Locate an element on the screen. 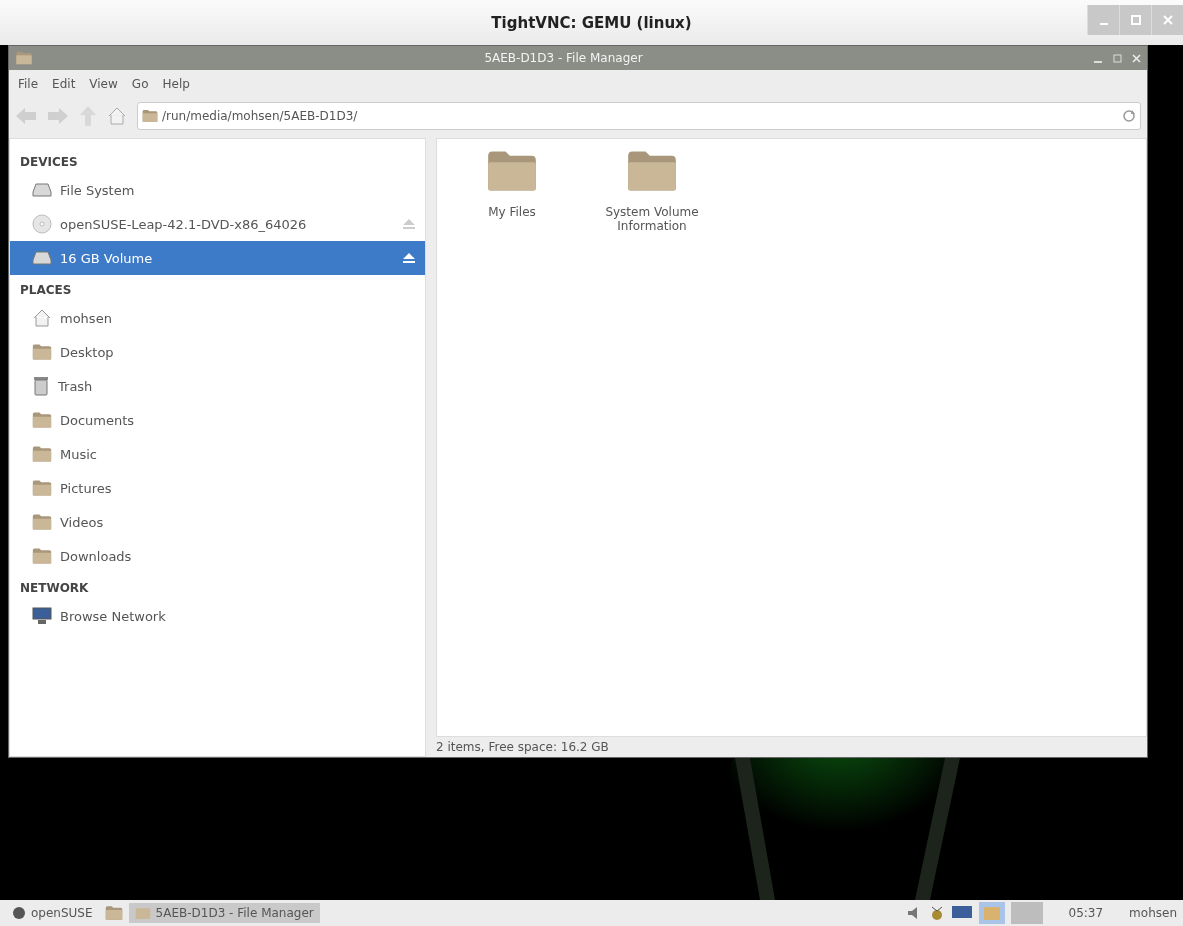  menu-item: File is located at coordinates (28, 84).